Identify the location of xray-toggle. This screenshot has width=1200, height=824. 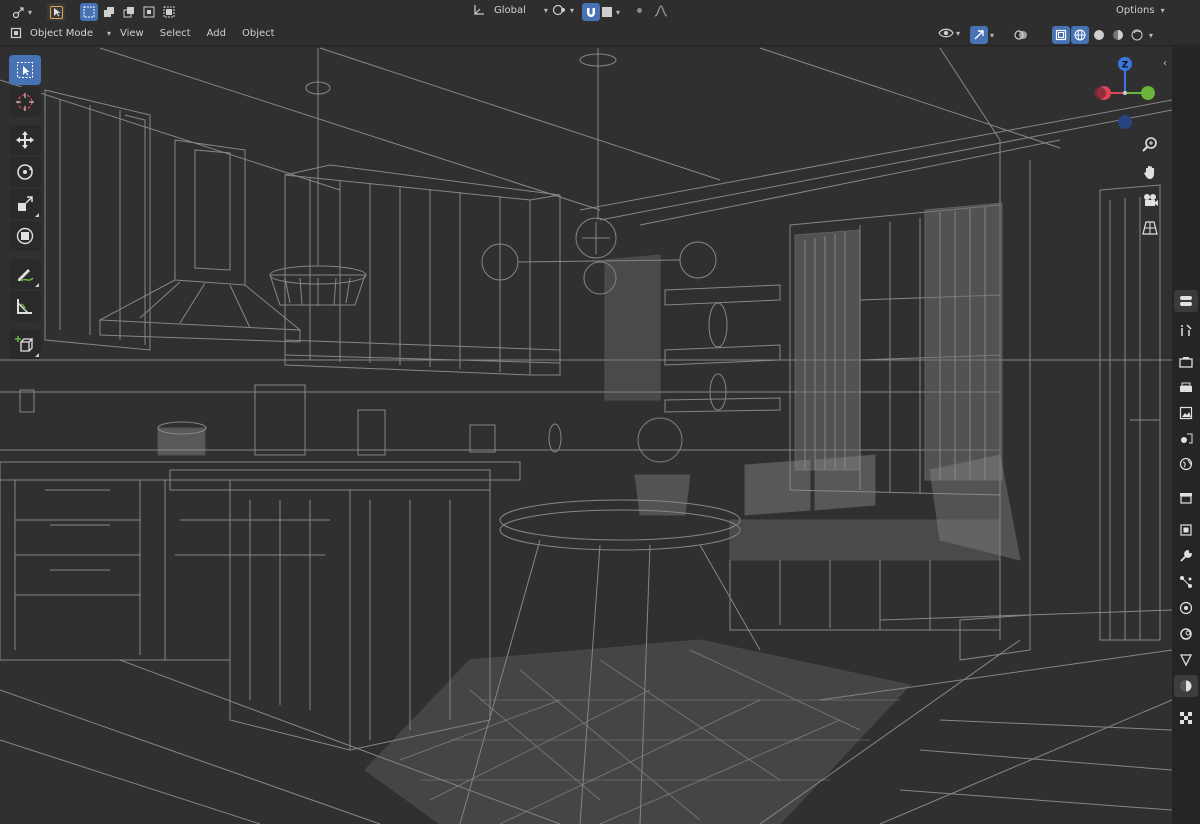
(1061, 35).